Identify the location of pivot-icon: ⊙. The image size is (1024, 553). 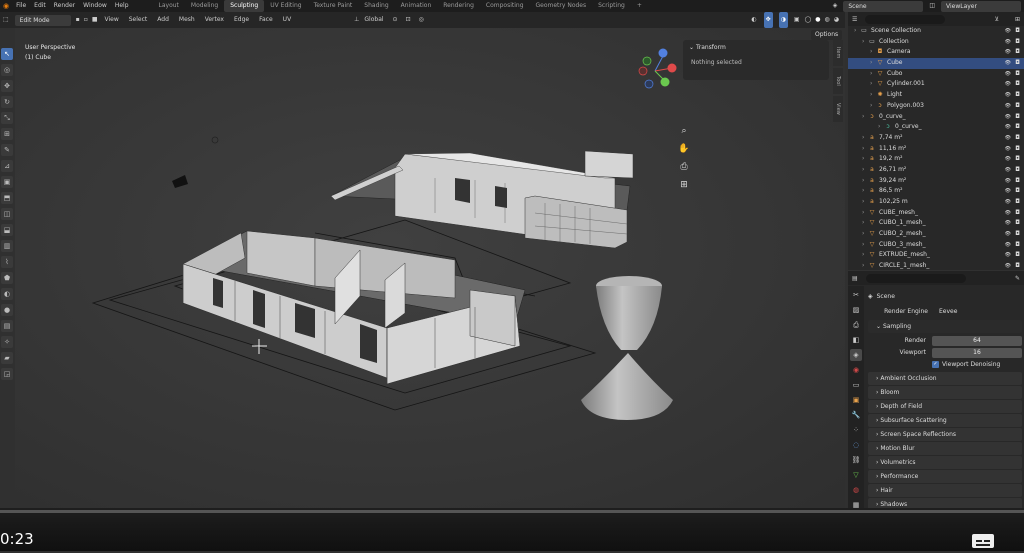
(395, 20).